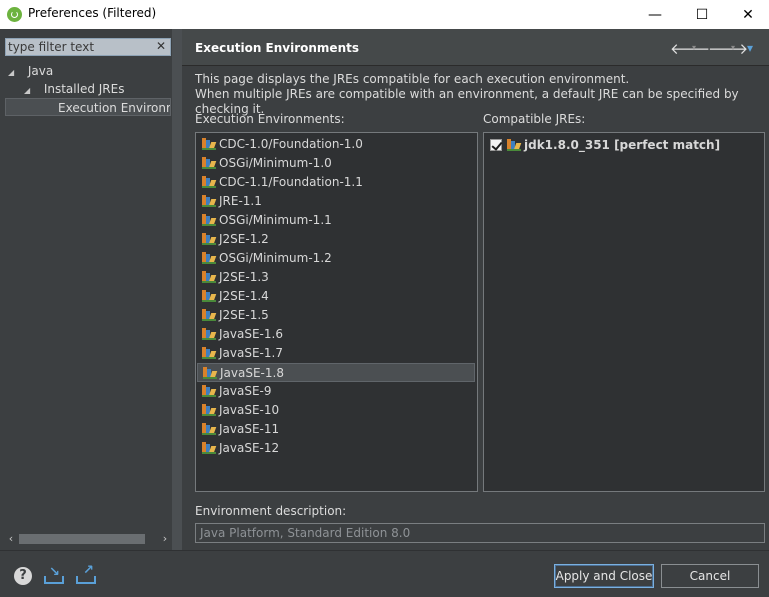  Describe the element at coordinates (244, 315) in the screenshot. I see `environment-label: J2SE-1.5` at that location.